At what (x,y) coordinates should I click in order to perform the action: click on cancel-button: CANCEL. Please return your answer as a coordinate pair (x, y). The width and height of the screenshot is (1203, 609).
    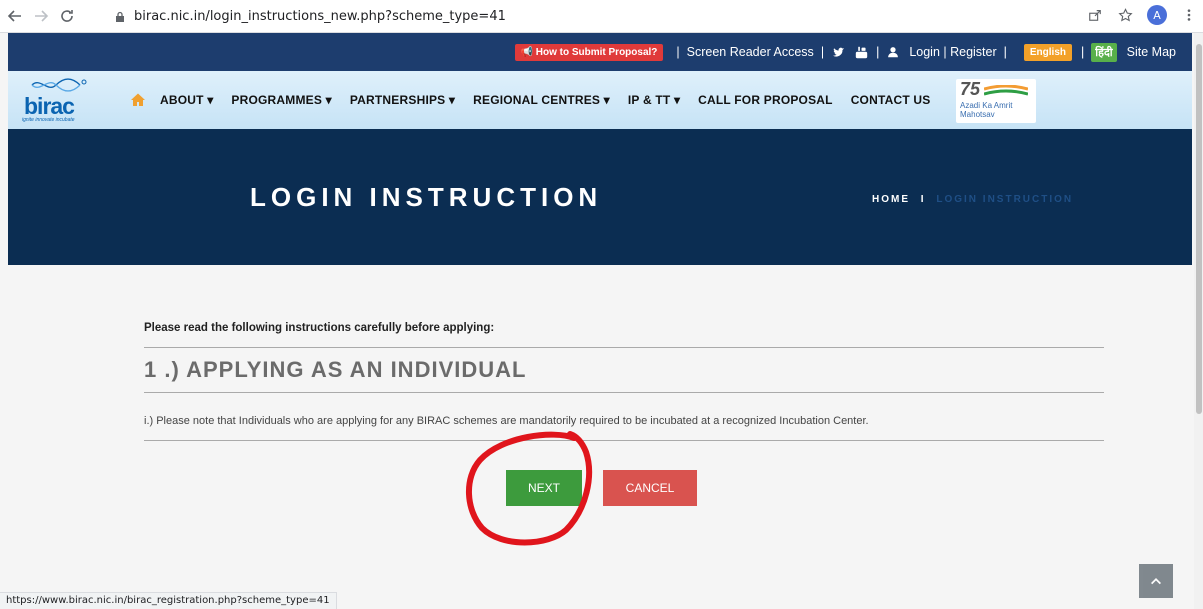
    Looking at the image, I should click on (650, 488).